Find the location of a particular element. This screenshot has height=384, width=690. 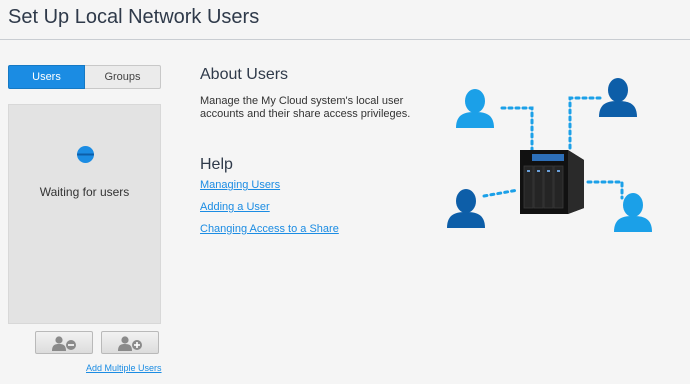

user-plus-icon is located at coordinates (130, 343).